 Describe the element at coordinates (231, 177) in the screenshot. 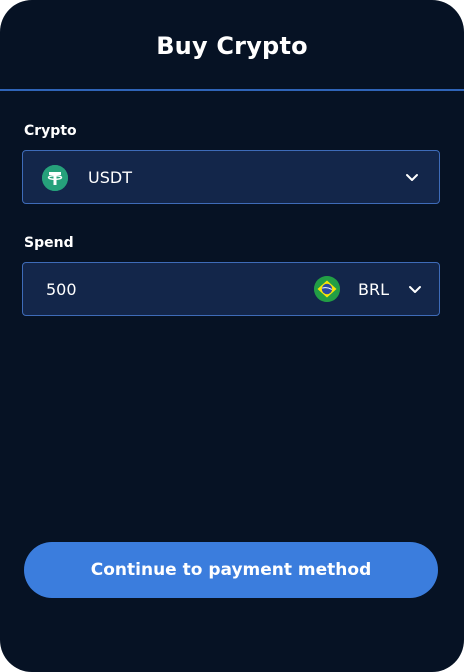

I see `crypto-select: USDT` at that location.